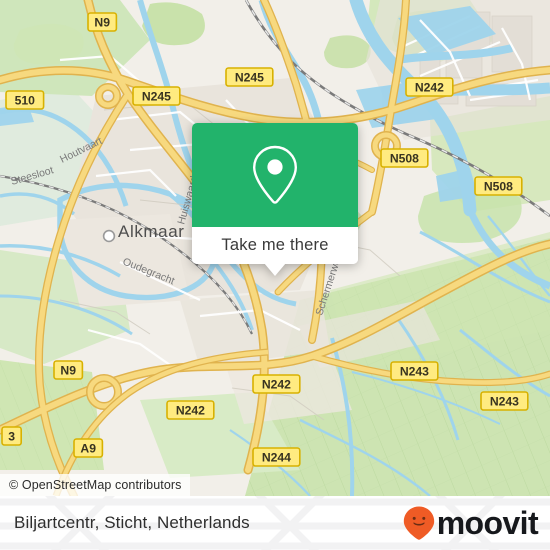 Image resolution: width=550 pixels, height=550 pixels. I want to click on location-callout: Take me there, so click(275, 199).